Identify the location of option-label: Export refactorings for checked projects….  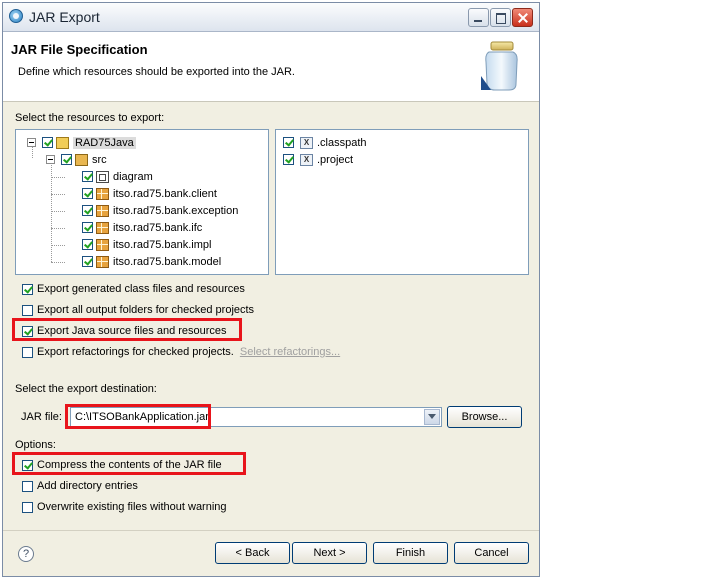
(135, 352).